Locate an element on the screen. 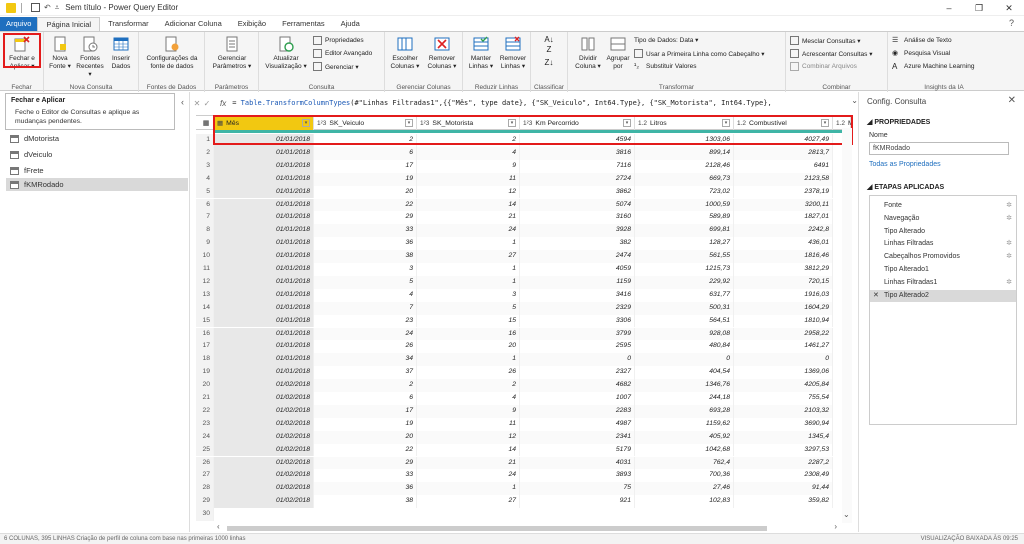  table-cell: 19 is located at coordinates (365, 424).